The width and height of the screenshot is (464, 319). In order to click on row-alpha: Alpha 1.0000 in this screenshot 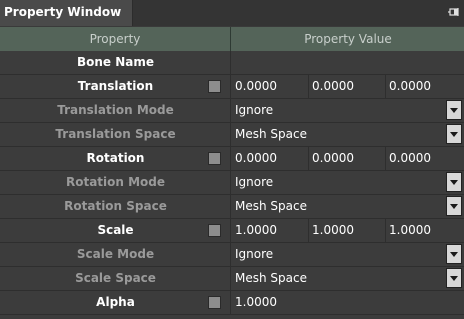, I will do `click(232, 303)`.